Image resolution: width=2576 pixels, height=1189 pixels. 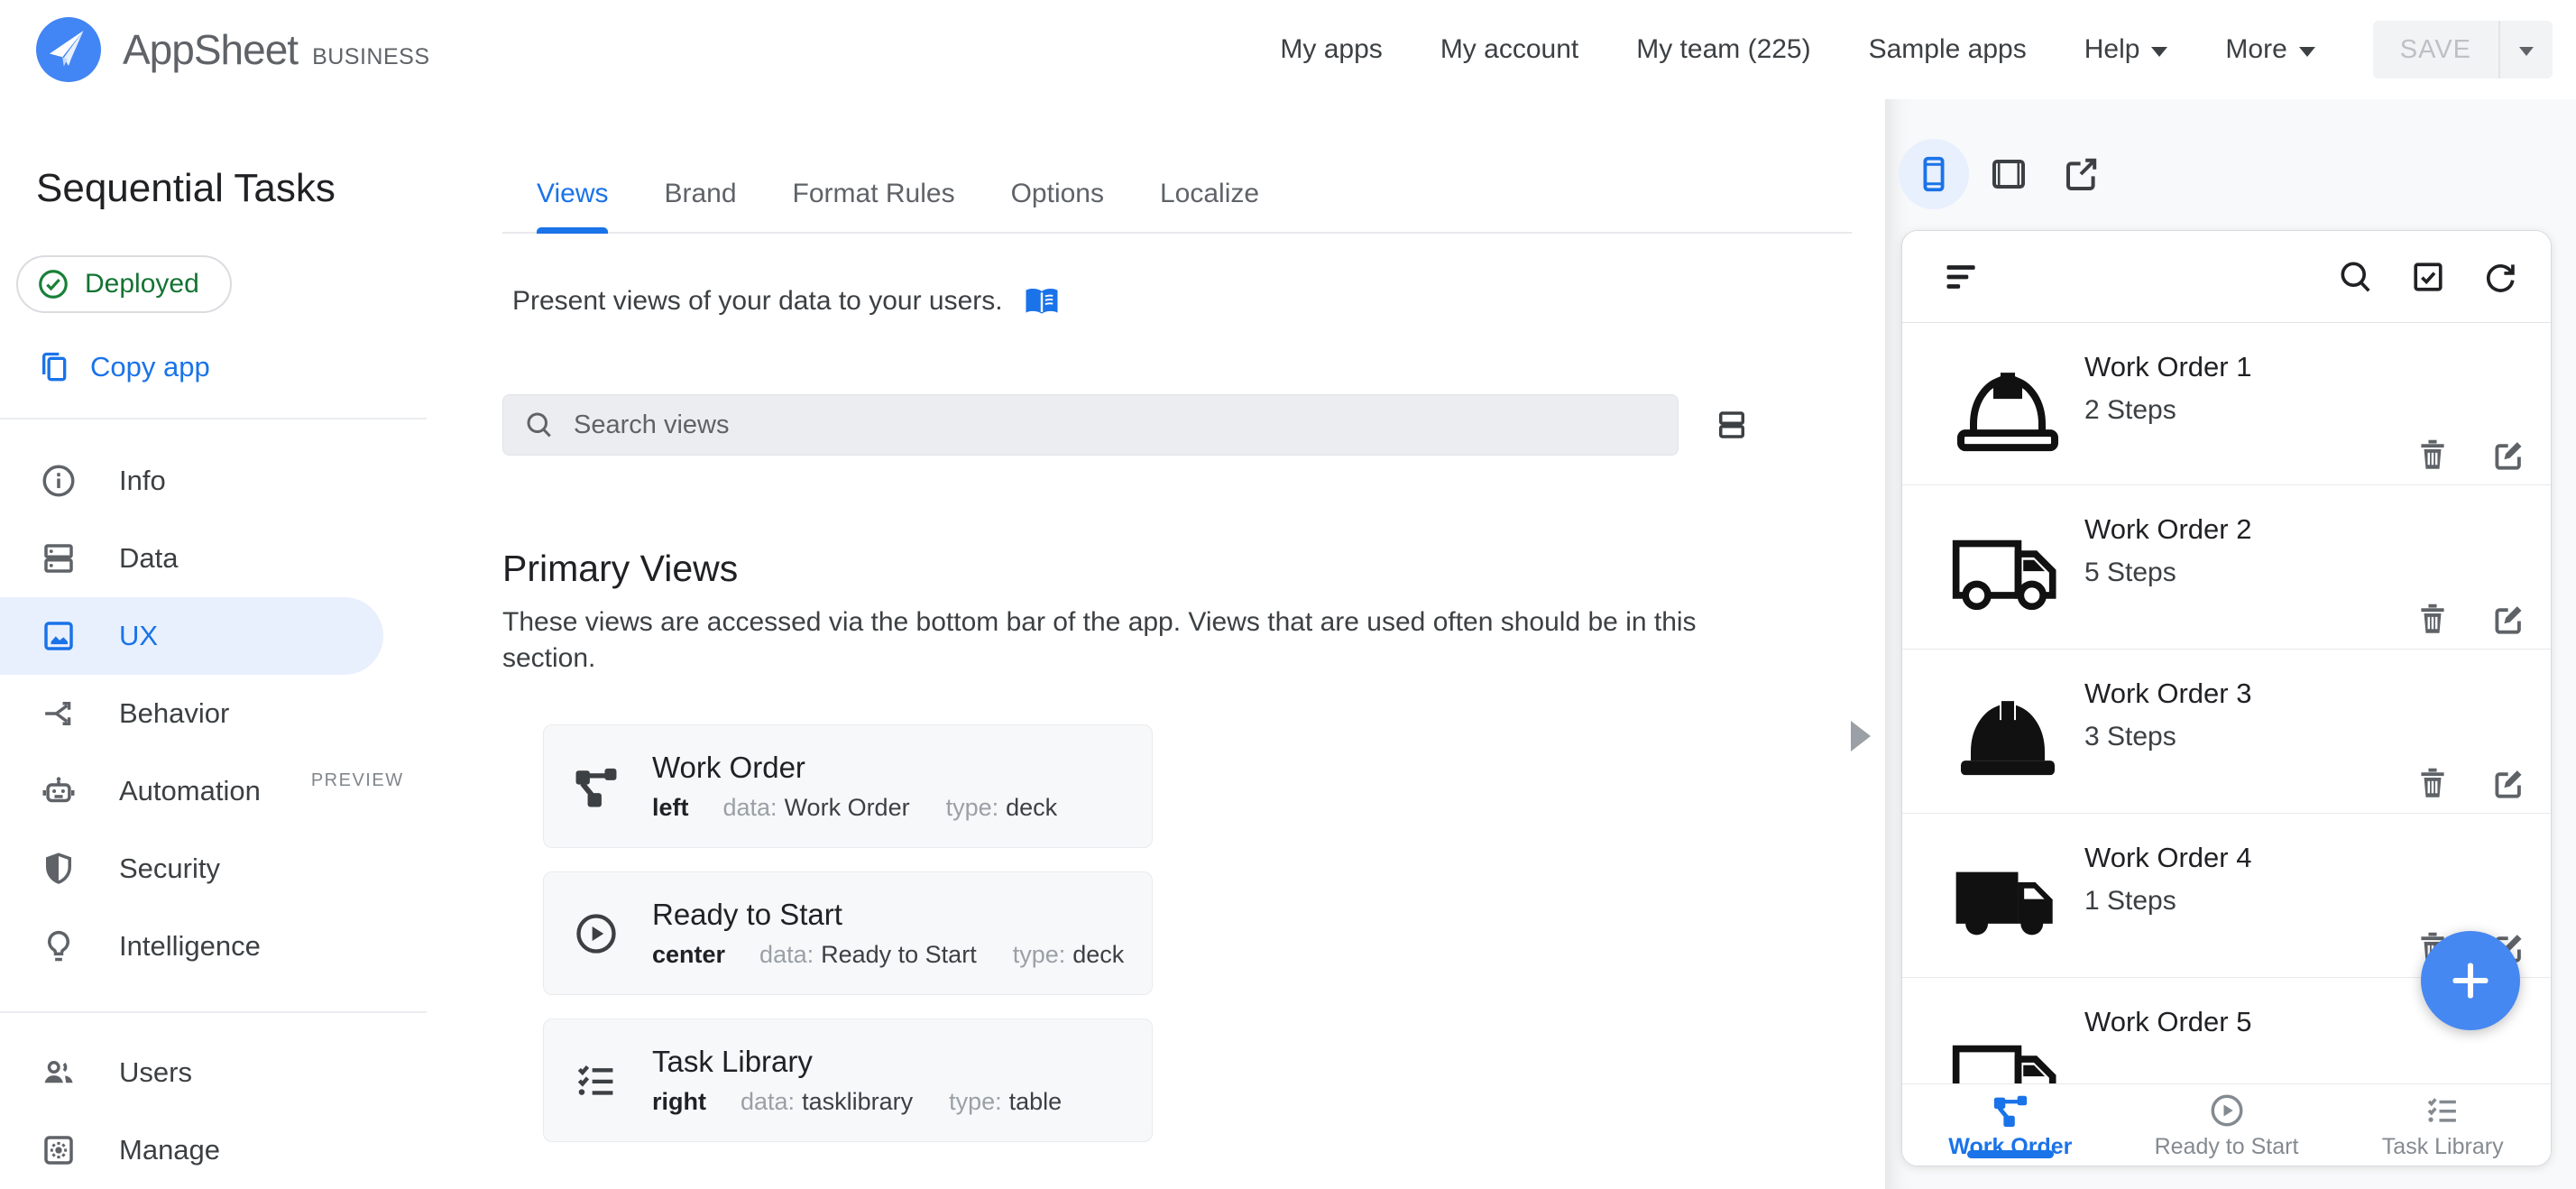 I want to click on nav-more-label: More, so click(x=2256, y=49).